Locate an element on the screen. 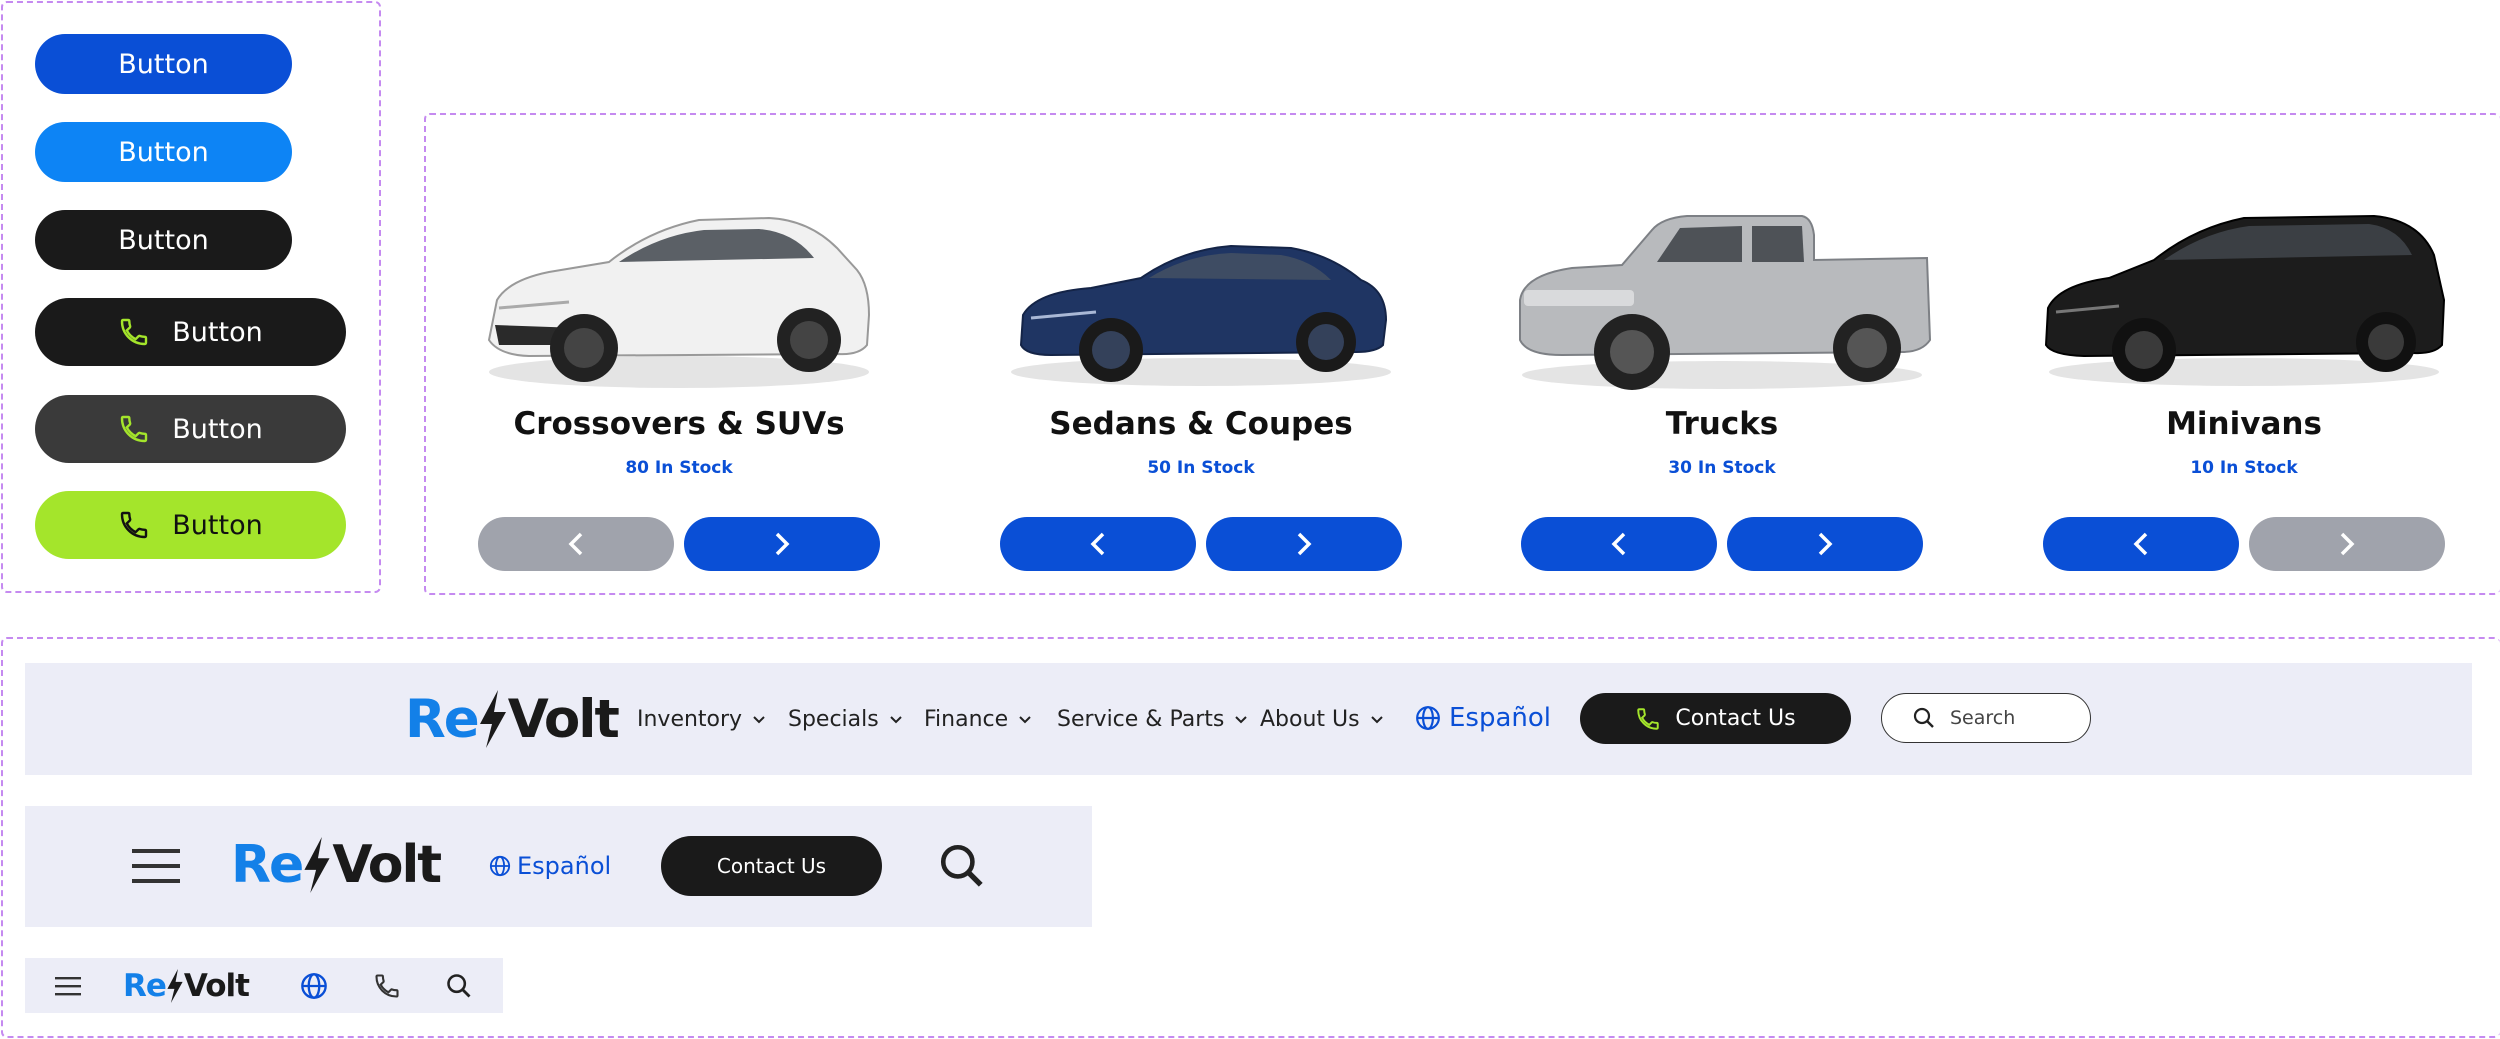  button-primary: Button is located at coordinates (163, 64).